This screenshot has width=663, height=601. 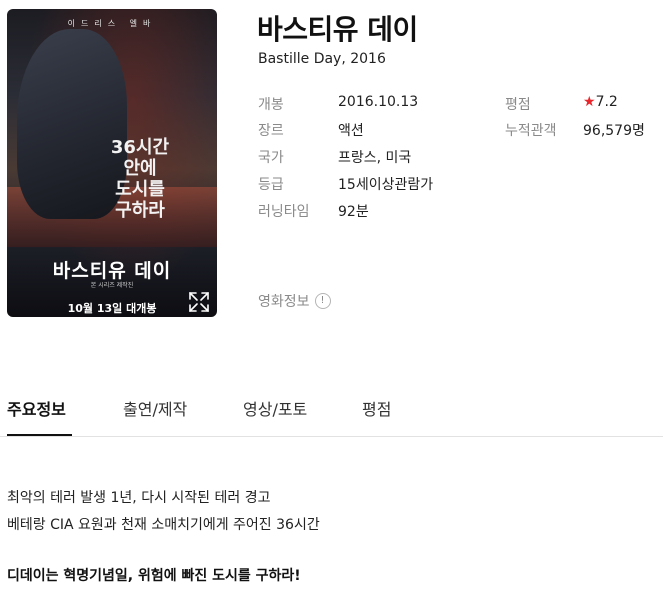 I want to click on runtime-value: 92분, so click(x=353, y=212).